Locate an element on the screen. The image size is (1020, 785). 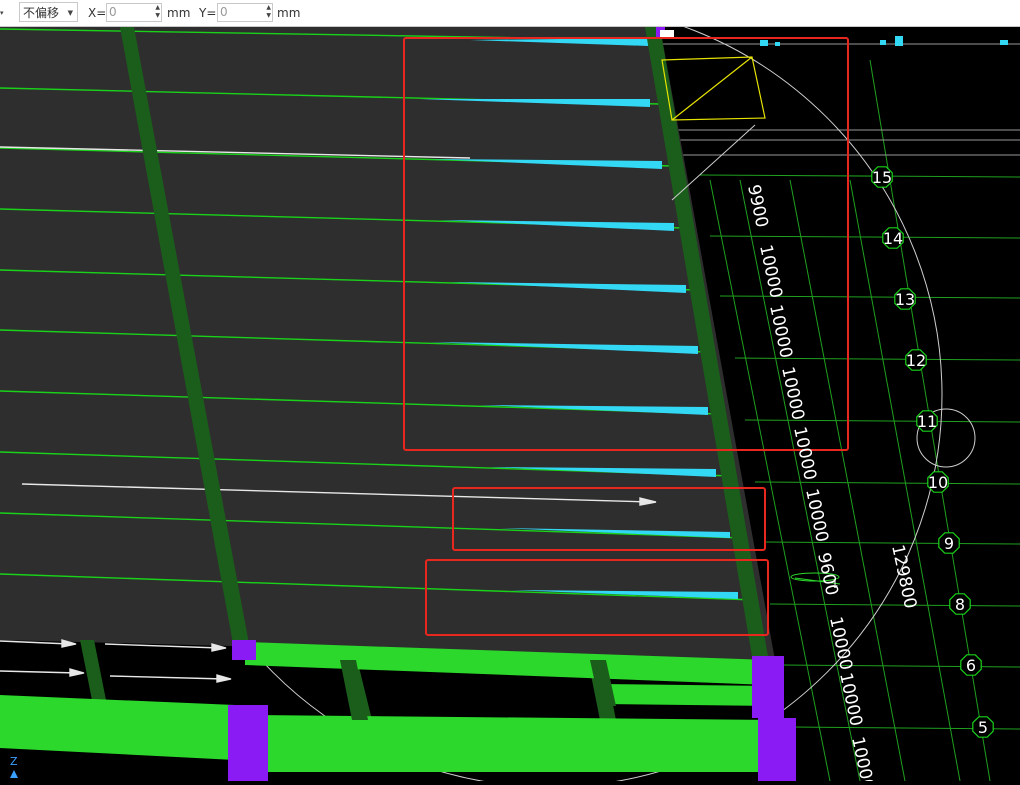
x-label: X= is located at coordinates (97, 13).